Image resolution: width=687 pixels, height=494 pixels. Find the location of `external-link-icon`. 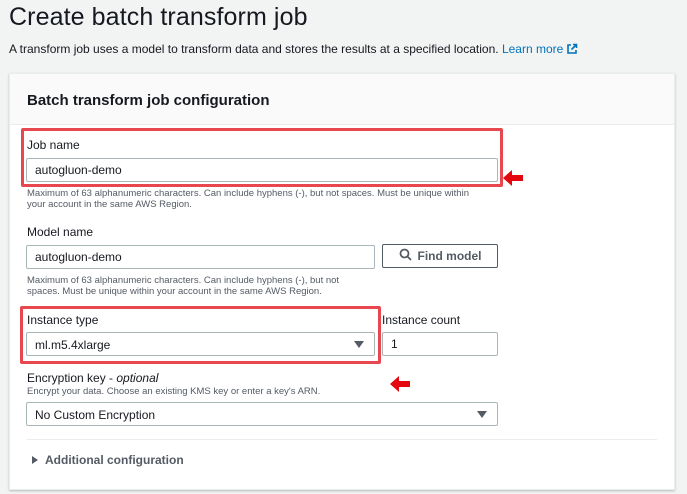

external-link-icon is located at coordinates (572, 50).